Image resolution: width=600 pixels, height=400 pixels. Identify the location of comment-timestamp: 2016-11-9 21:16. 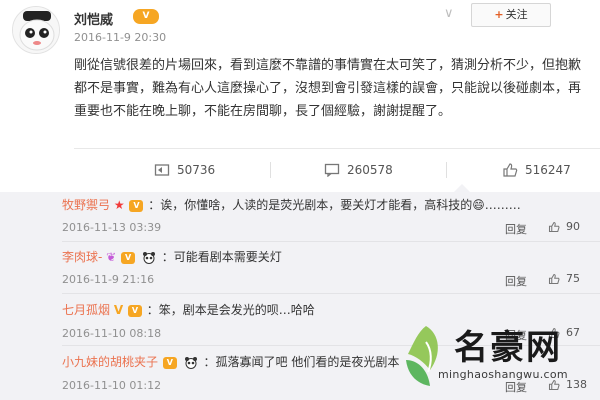
(108, 279).